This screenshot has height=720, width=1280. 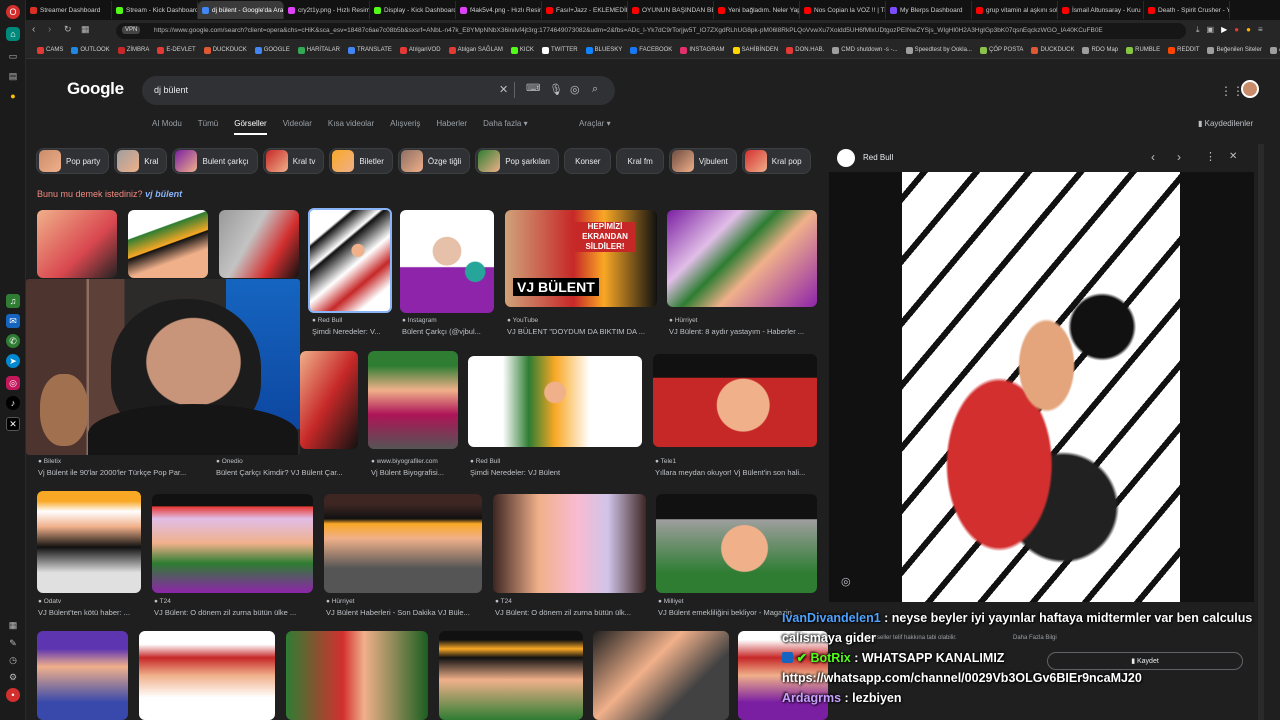 What do you see at coordinates (131, 30) in the screenshot?
I see `vpn-badge: VPN` at bounding box center [131, 30].